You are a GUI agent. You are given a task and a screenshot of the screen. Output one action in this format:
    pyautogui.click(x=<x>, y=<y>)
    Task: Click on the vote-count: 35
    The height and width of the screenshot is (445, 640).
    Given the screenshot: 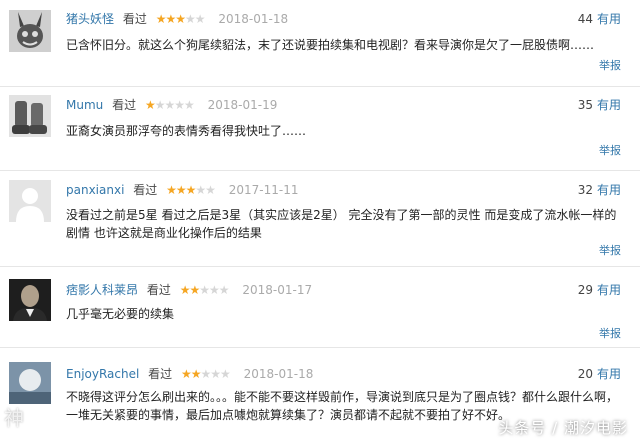 What is the action you would take?
    pyautogui.click(x=585, y=105)
    